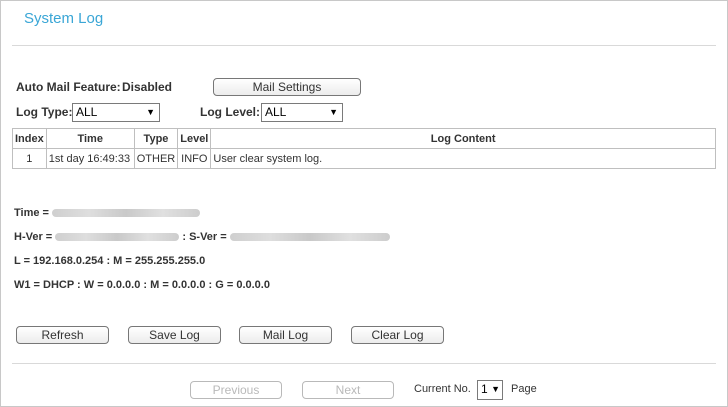 This screenshot has width=728, height=407. What do you see at coordinates (524, 389) in the screenshot?
I see `page-label: Page` at bounding box center [524, 389].